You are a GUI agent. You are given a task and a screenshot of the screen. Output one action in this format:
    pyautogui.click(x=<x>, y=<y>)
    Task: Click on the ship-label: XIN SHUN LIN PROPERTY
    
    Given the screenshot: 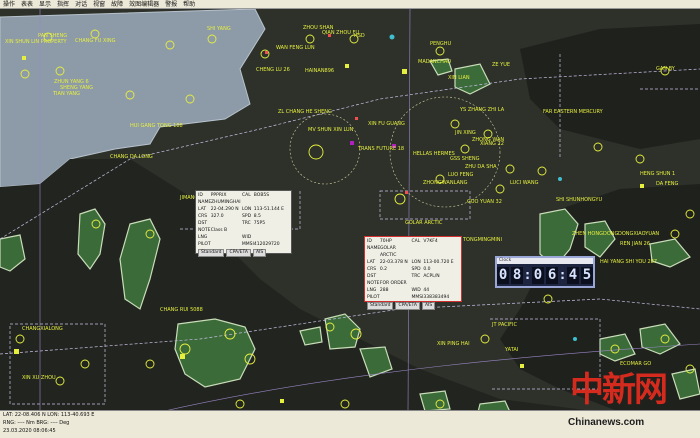 What is the action you would take?
    pyautogui.click(x=36, y=42)
    